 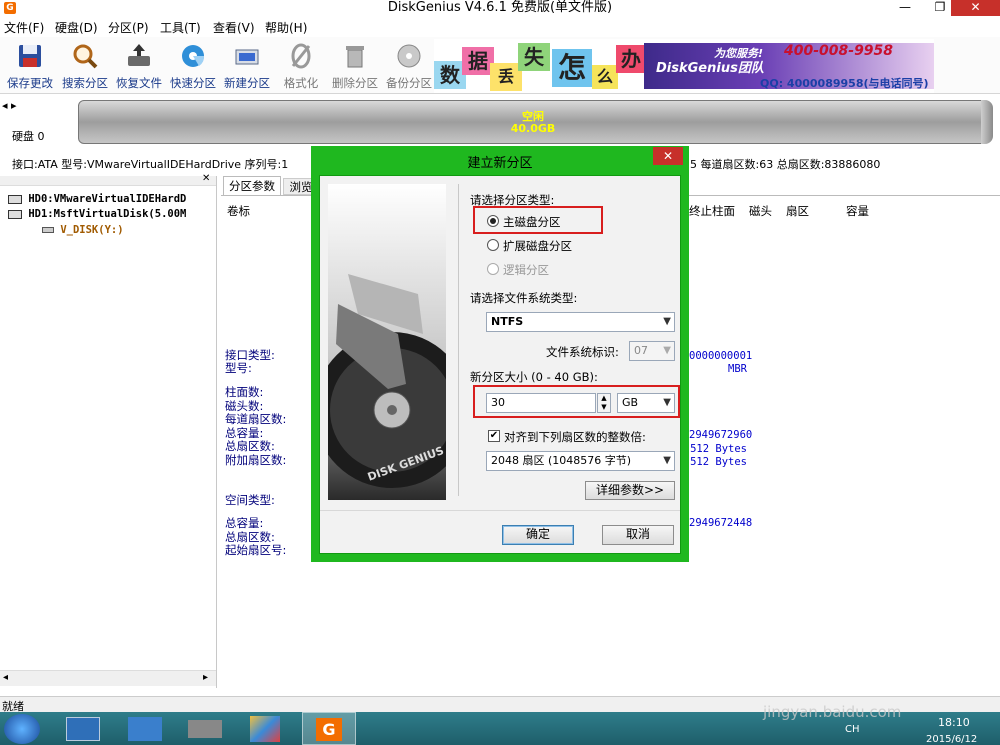 I want to click on menu-partition: 分区(P), so click(x=128, y=27).